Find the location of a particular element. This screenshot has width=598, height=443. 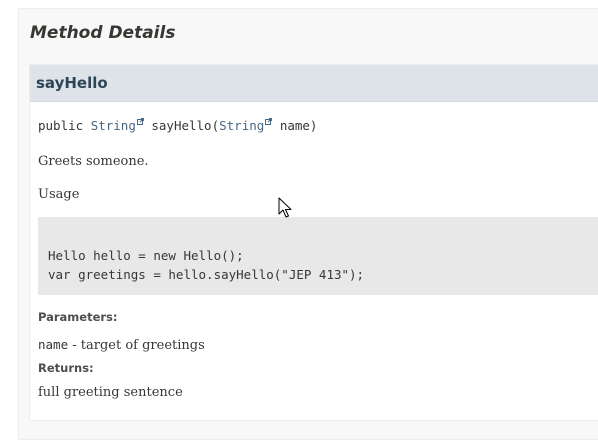

returns-description: full greeting sentence is located at coordinates (110, 392).